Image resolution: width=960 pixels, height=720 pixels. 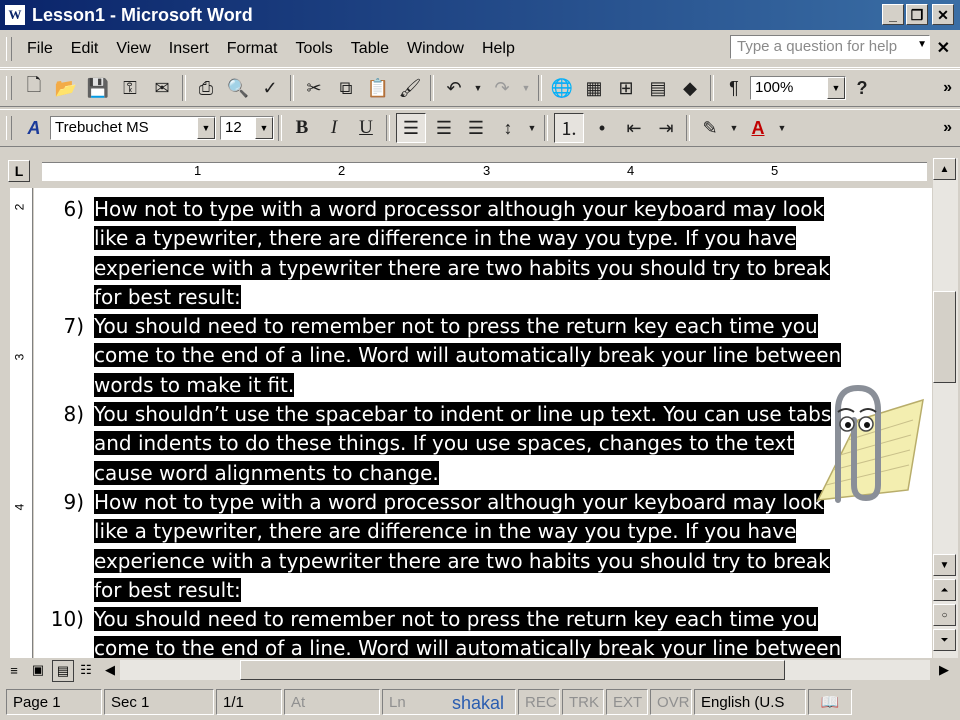 What do you see at coordinates (476, 128) in the screenshot?
I see `justify-icon: ☰` at bounding box center [476, 128].